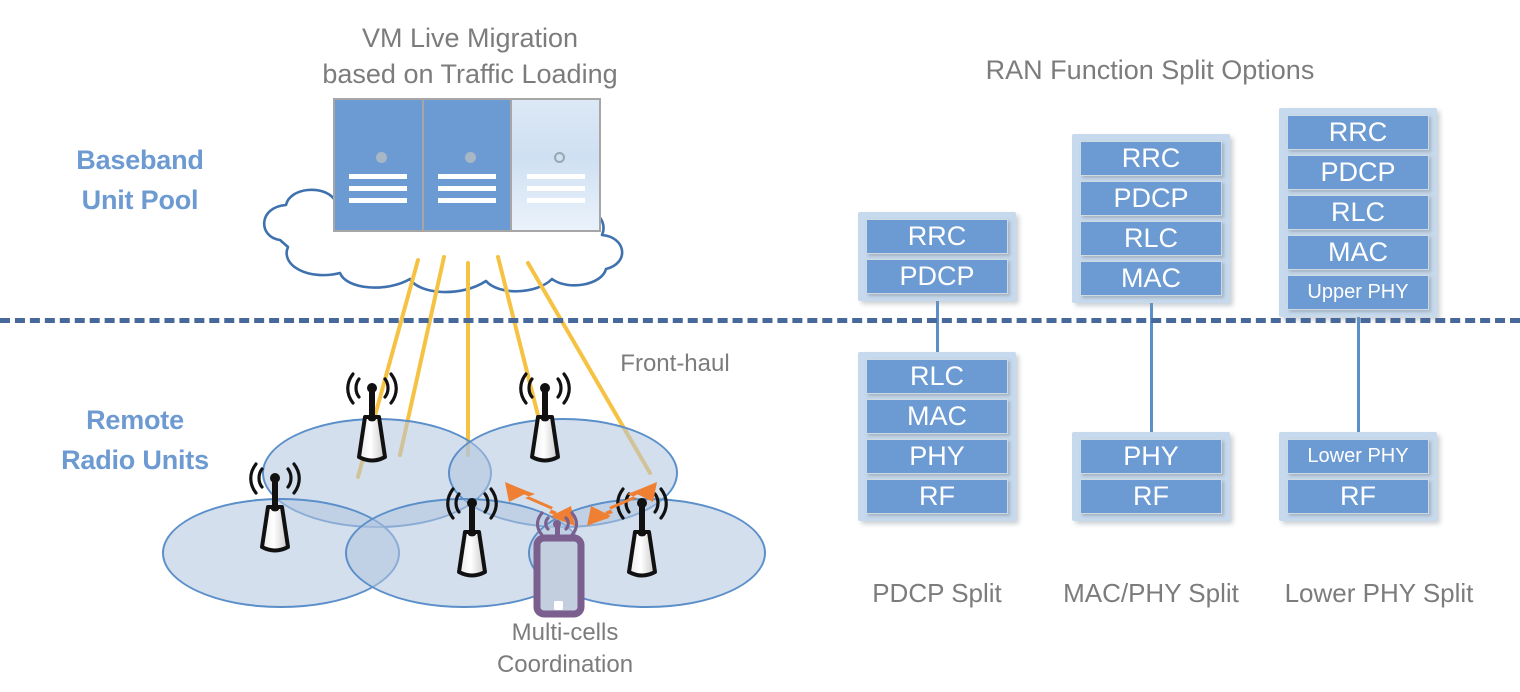 The width and height of the screenshot is (1520, 692). I want to click on fronthaul-boundary-divider, so click(760, 320).